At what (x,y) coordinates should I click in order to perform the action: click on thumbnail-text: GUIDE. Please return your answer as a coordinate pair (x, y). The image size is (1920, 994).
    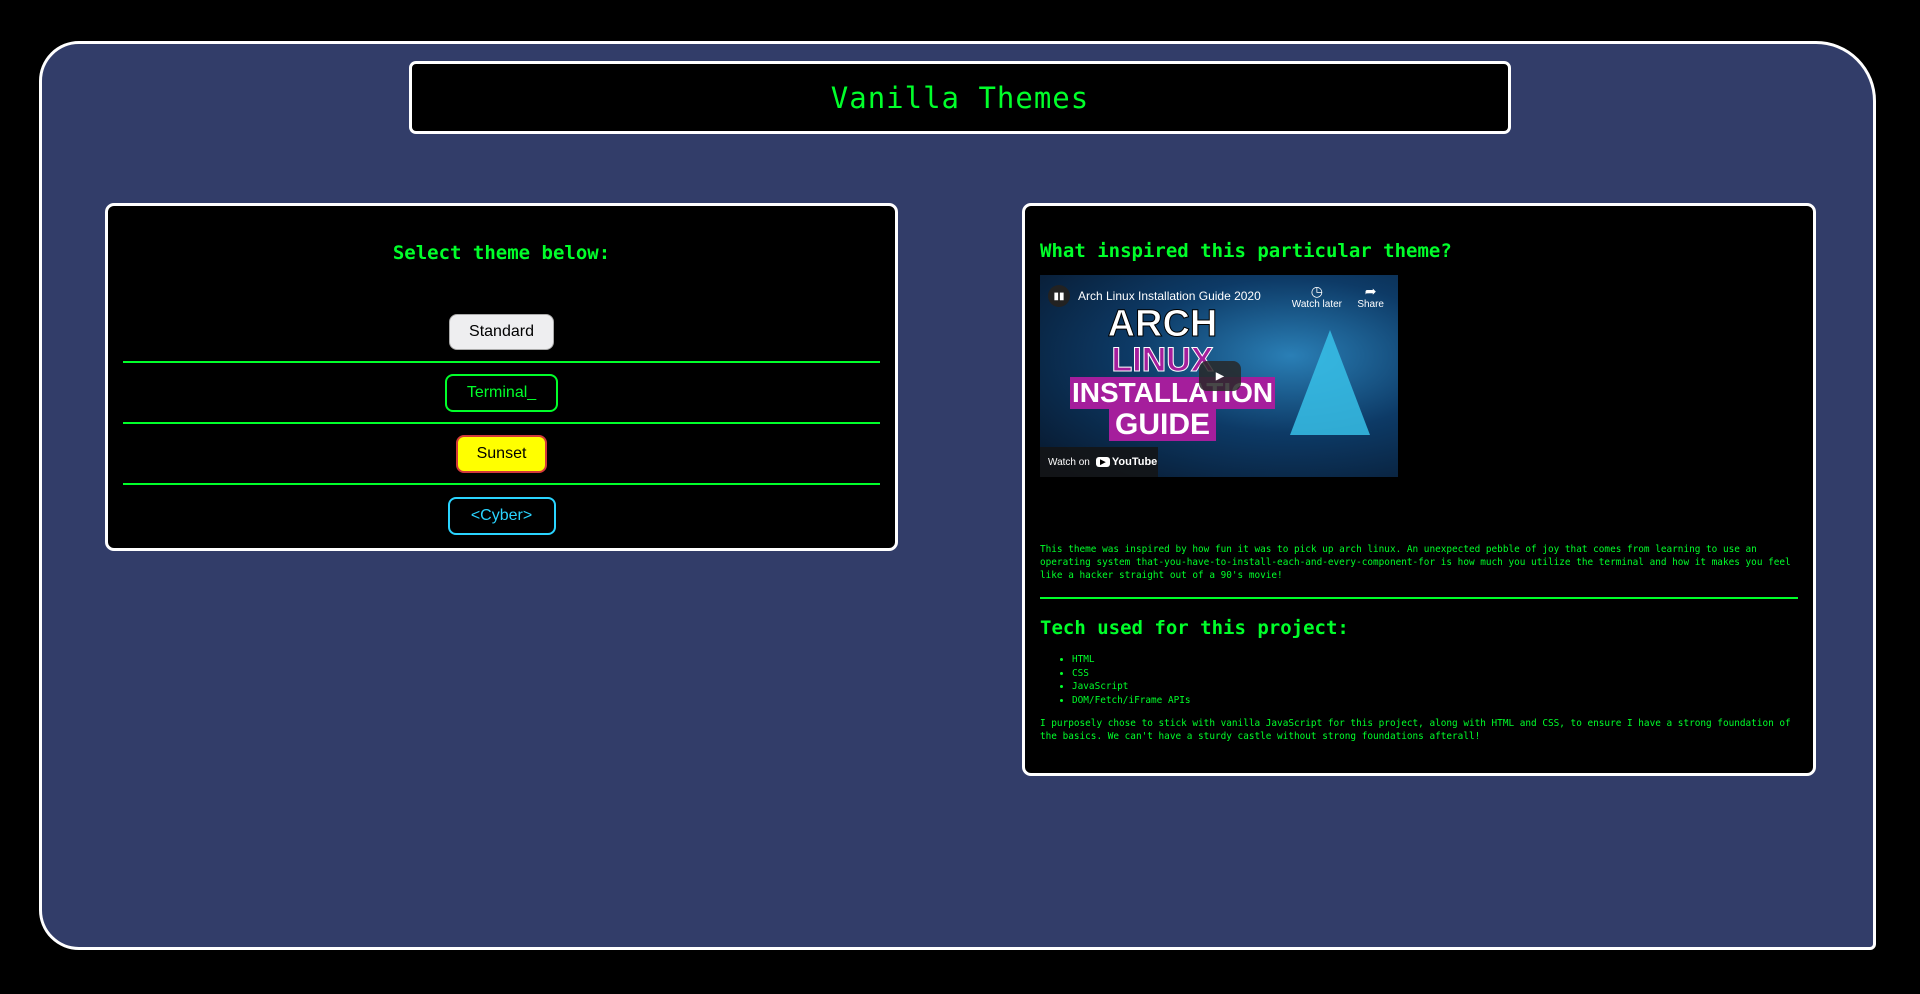
    Looking at the image, I should click on (1162, 425).